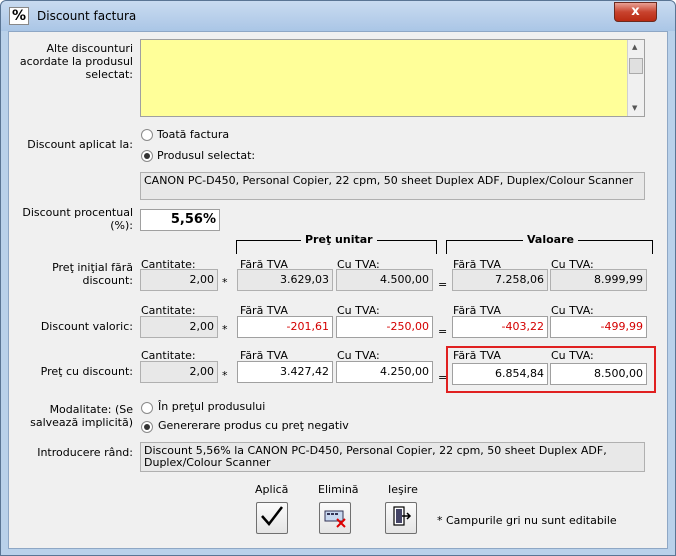 This screenshot has width=676, height=556. I want to click on exit-button, so click(401, 518).